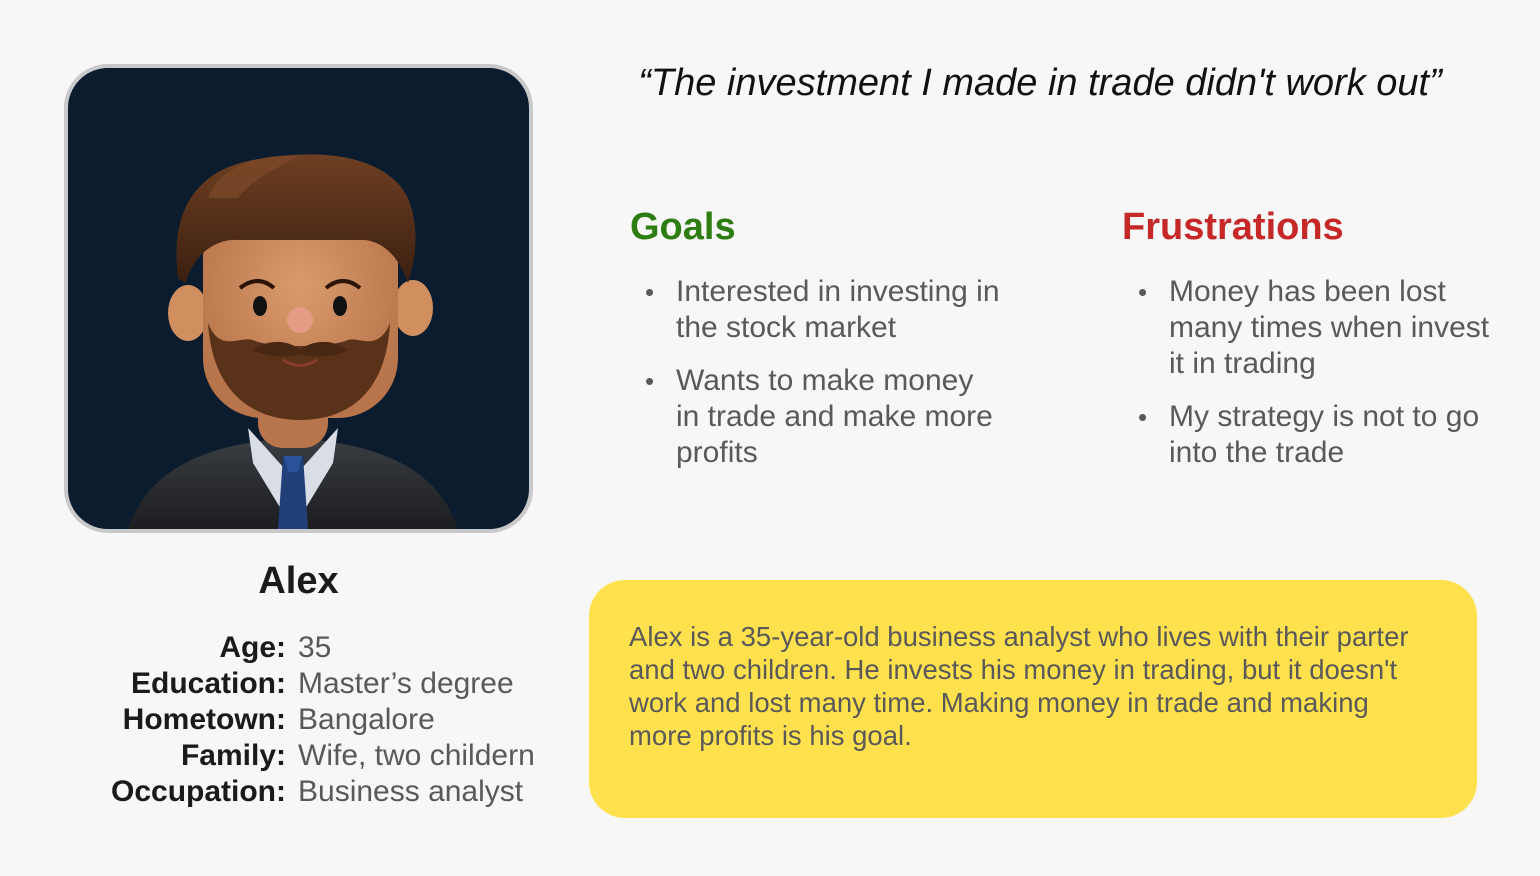 This screenshot has width=1540, height=876. I want to click on detail-value: Wife, two childern, so click(416, 755).